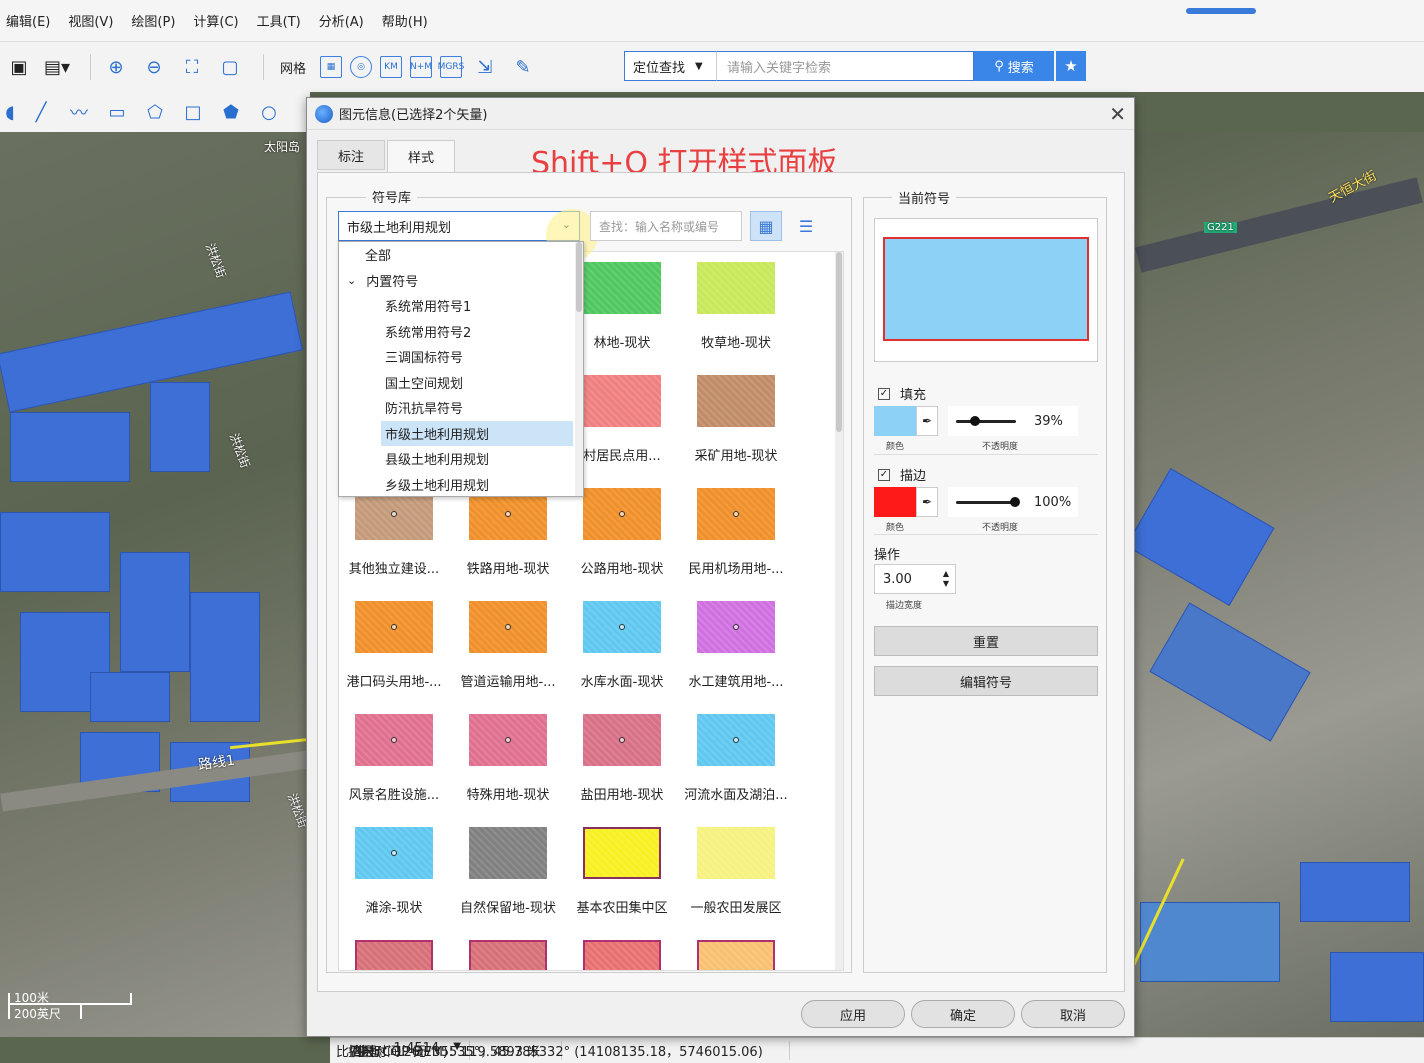 This screenshot has height=1063, width=1424. What do you see at coordinates (946, 579) in the screenshot?
I see `spinner-arrows-icon: ▲ ▼` at bounding box center [946, 579].